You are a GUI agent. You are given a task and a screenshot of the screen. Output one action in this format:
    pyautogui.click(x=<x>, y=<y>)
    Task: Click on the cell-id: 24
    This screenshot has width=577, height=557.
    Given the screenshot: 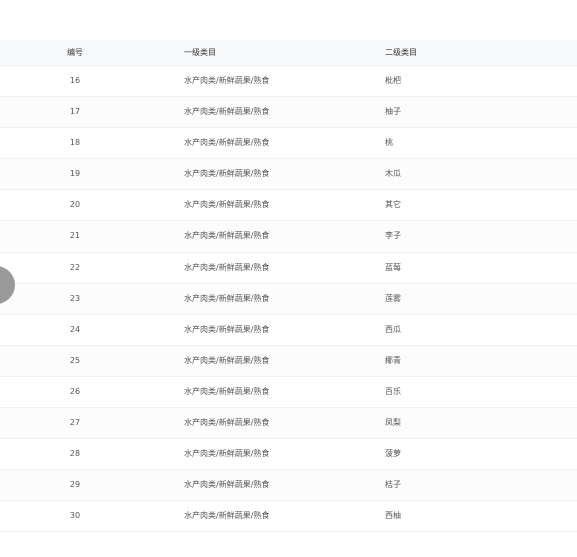 What is the action you would take?
    pyautogui.click(x=75, y=329)
    